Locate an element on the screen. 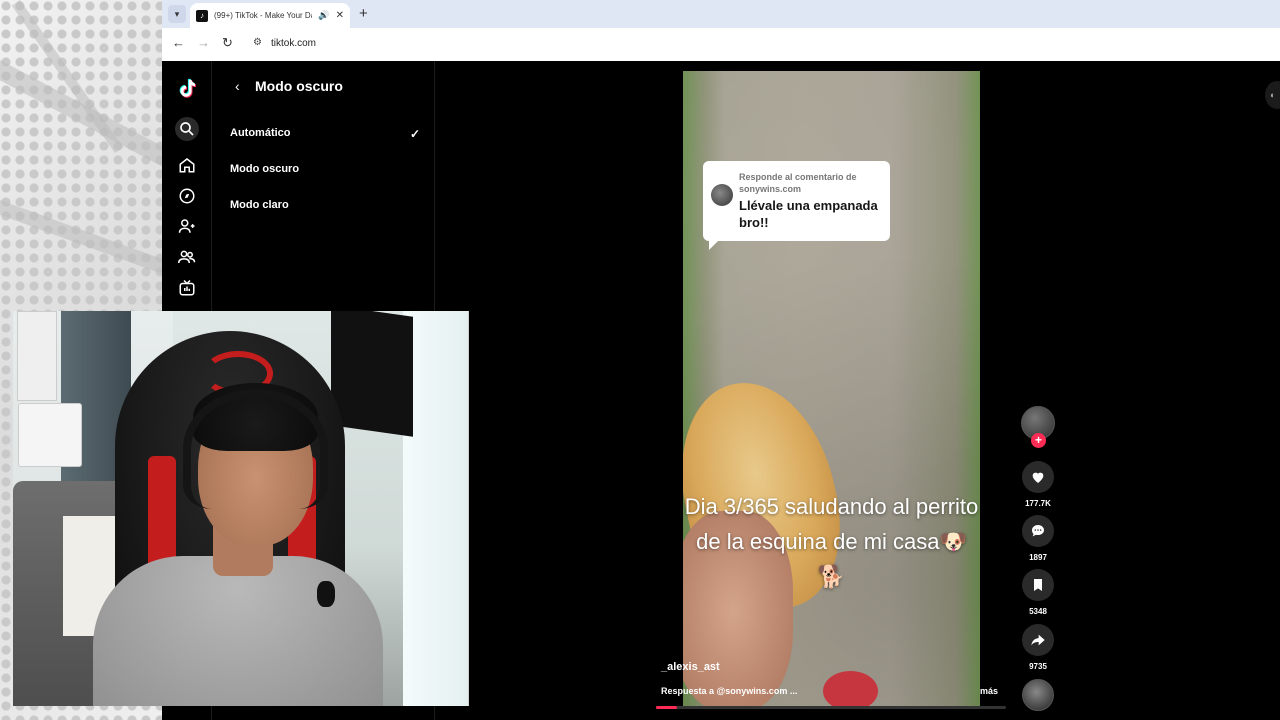 The height and width of the screenshot is (720, 1280). share-count: 9735 is located at coordinates (1038, 666).